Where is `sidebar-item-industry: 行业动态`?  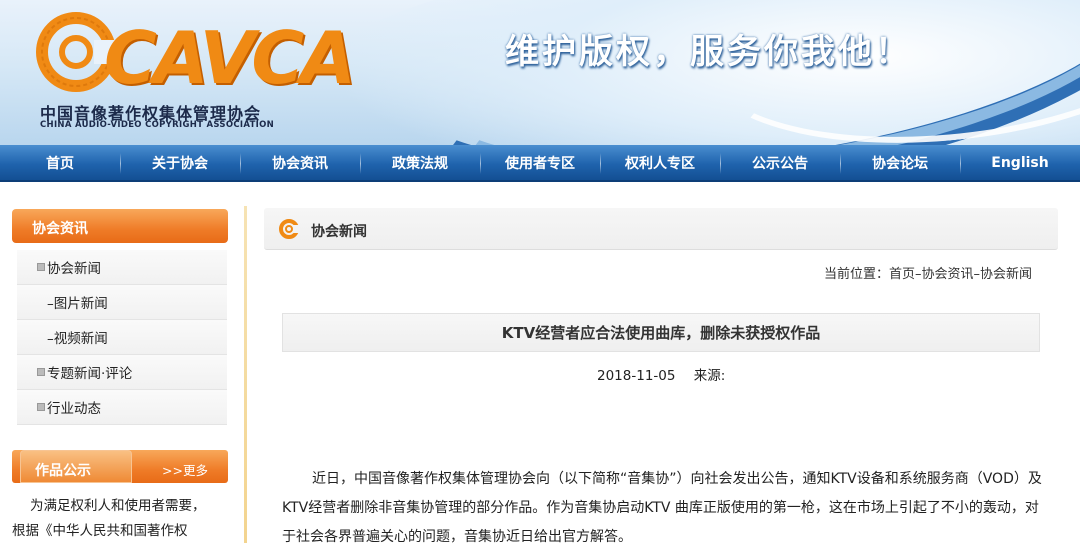
sidebar-item-industry: 行业动态 is located at coordinates (122, 407).